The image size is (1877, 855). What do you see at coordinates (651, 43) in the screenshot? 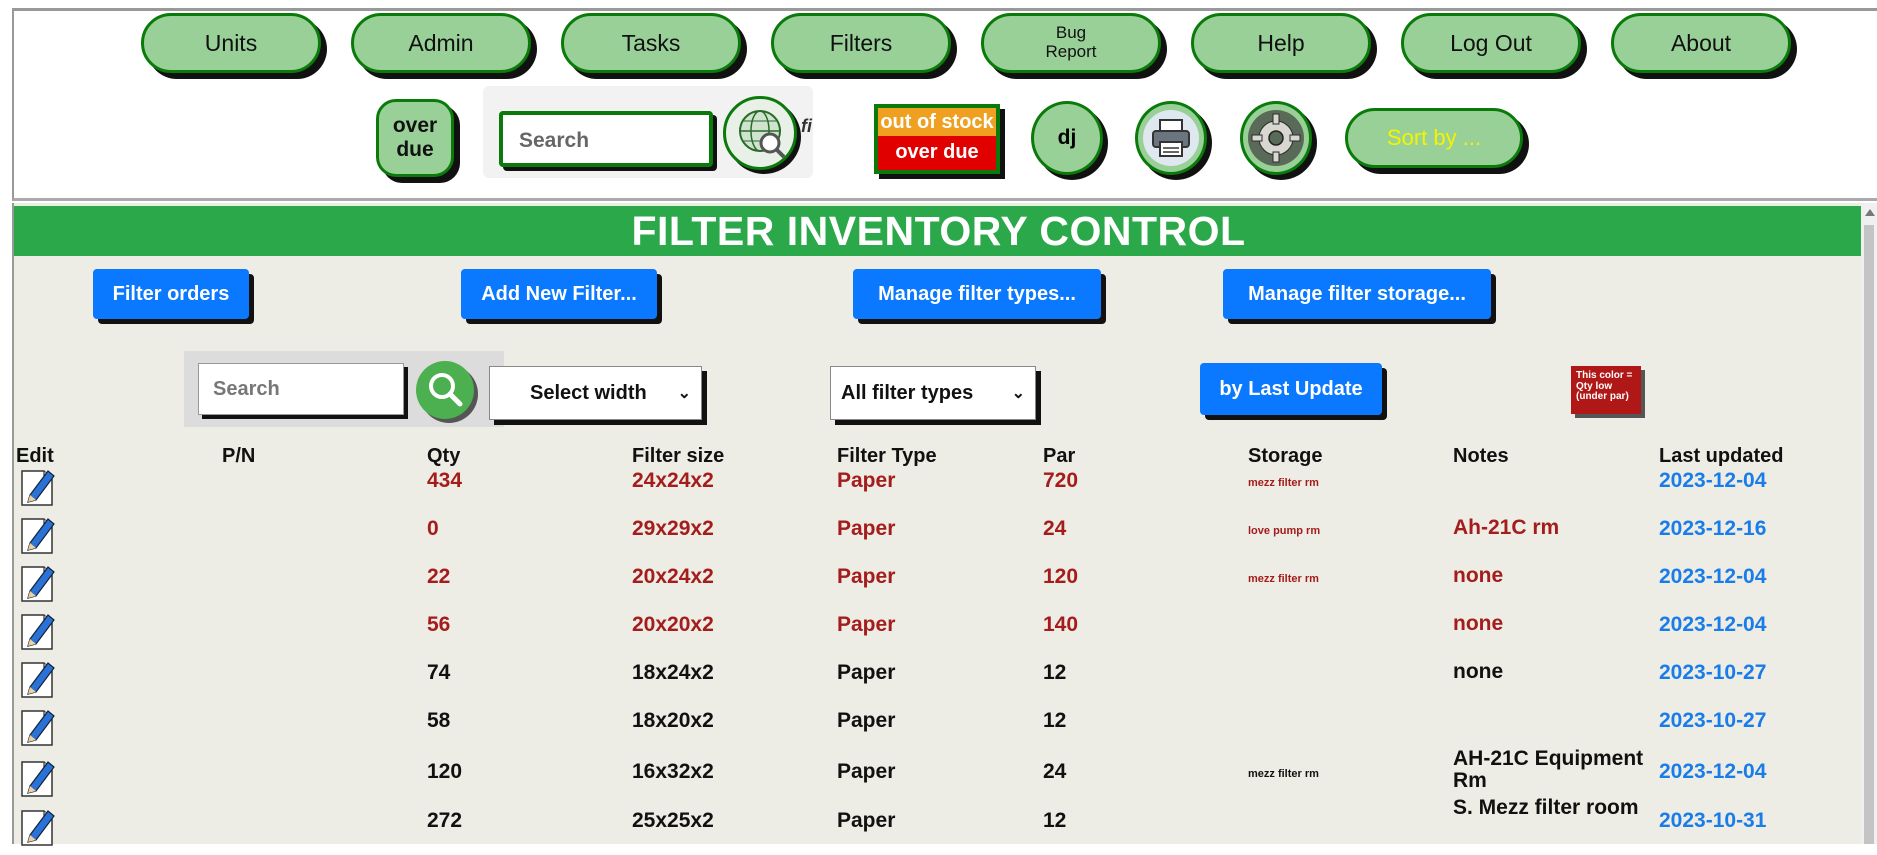
I see `nav-tasks-button: Tasks` at bounding box center [651, 43].